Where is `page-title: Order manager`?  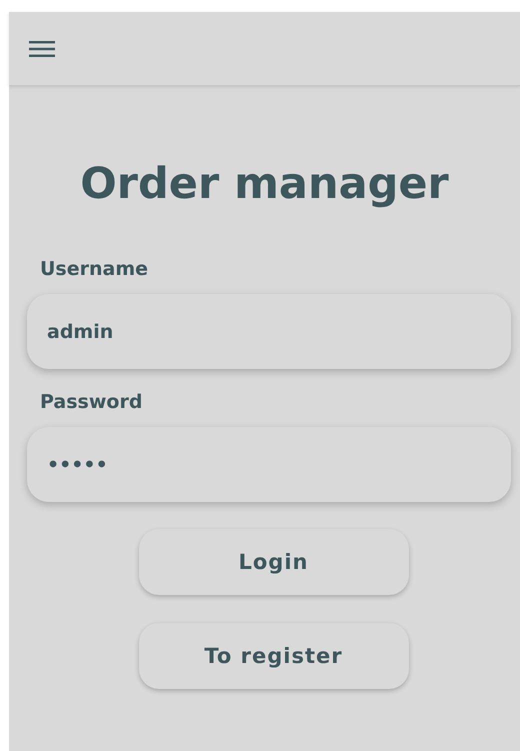
page-title: Order manager is located at coordinates (265, 184).